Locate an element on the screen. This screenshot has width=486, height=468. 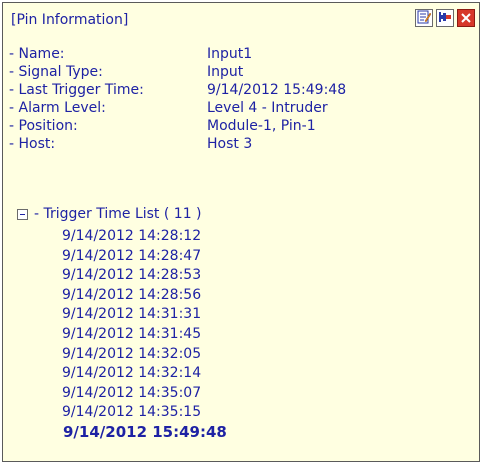
info-row-host: - Host: Host 3 is located at coordinates (177, 144).